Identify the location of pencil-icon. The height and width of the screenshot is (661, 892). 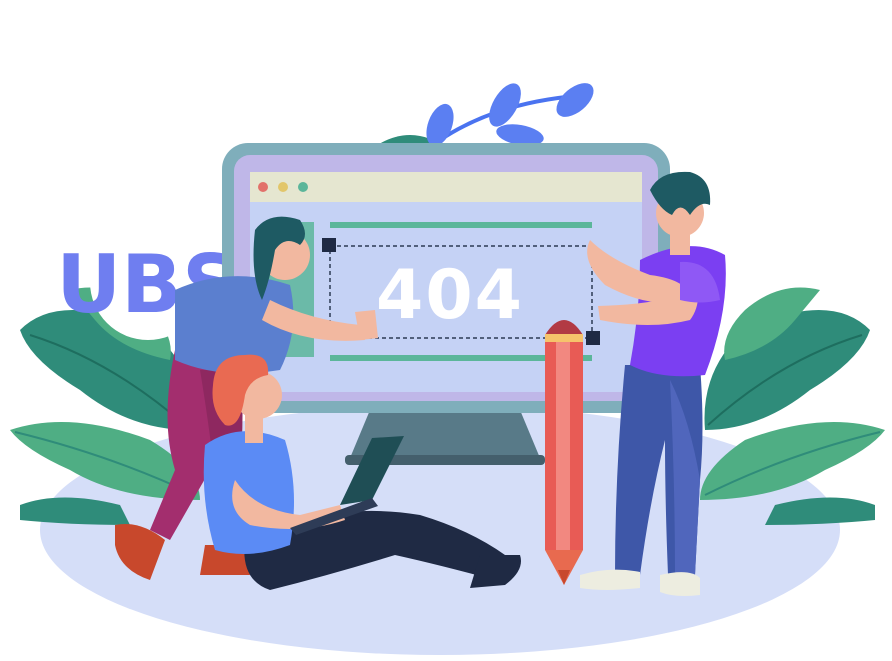
(564, 452).